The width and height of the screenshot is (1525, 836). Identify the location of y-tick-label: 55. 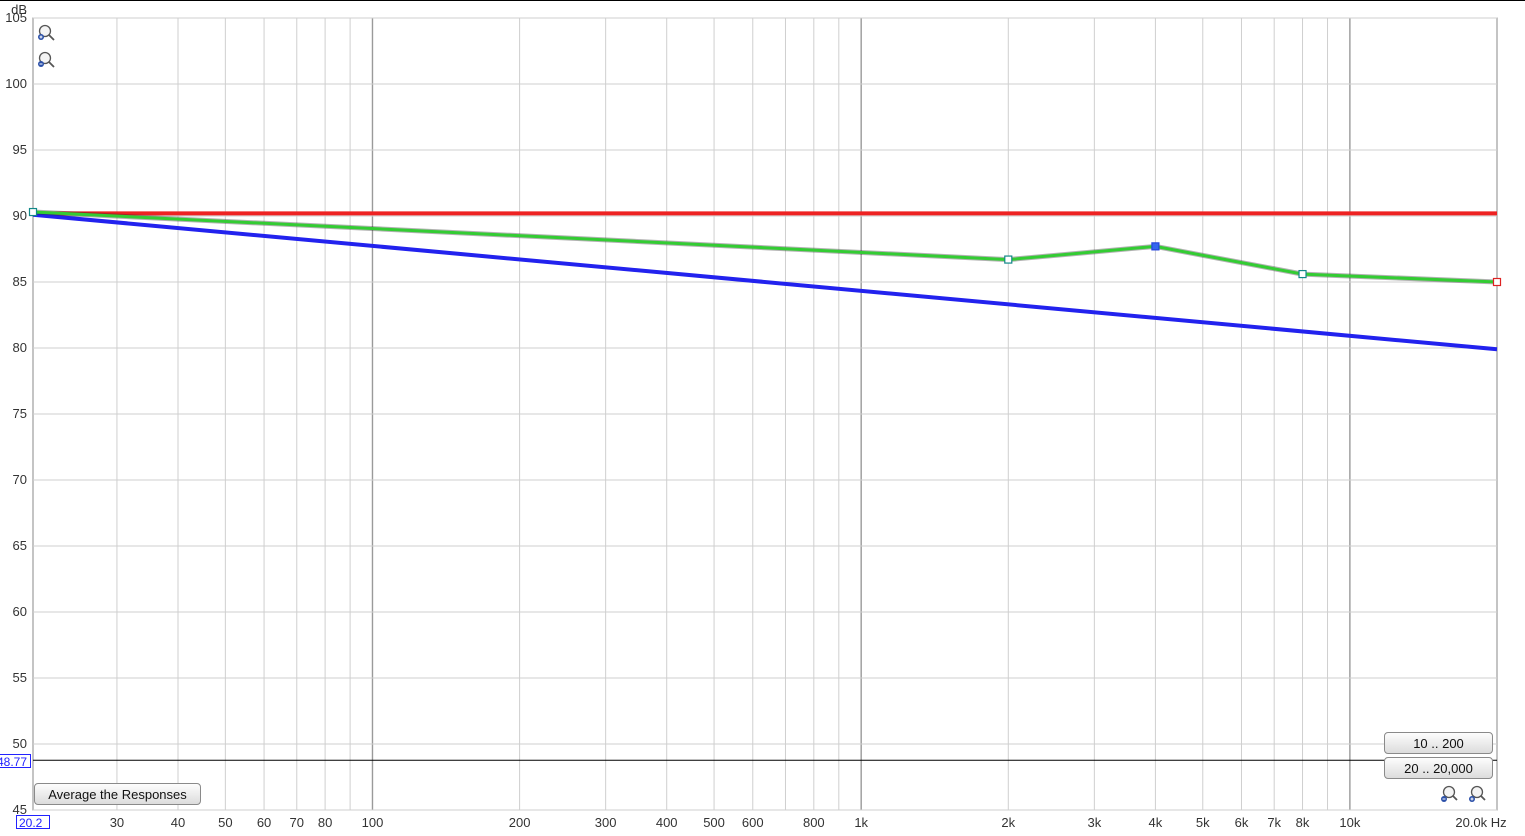
(20, 677).